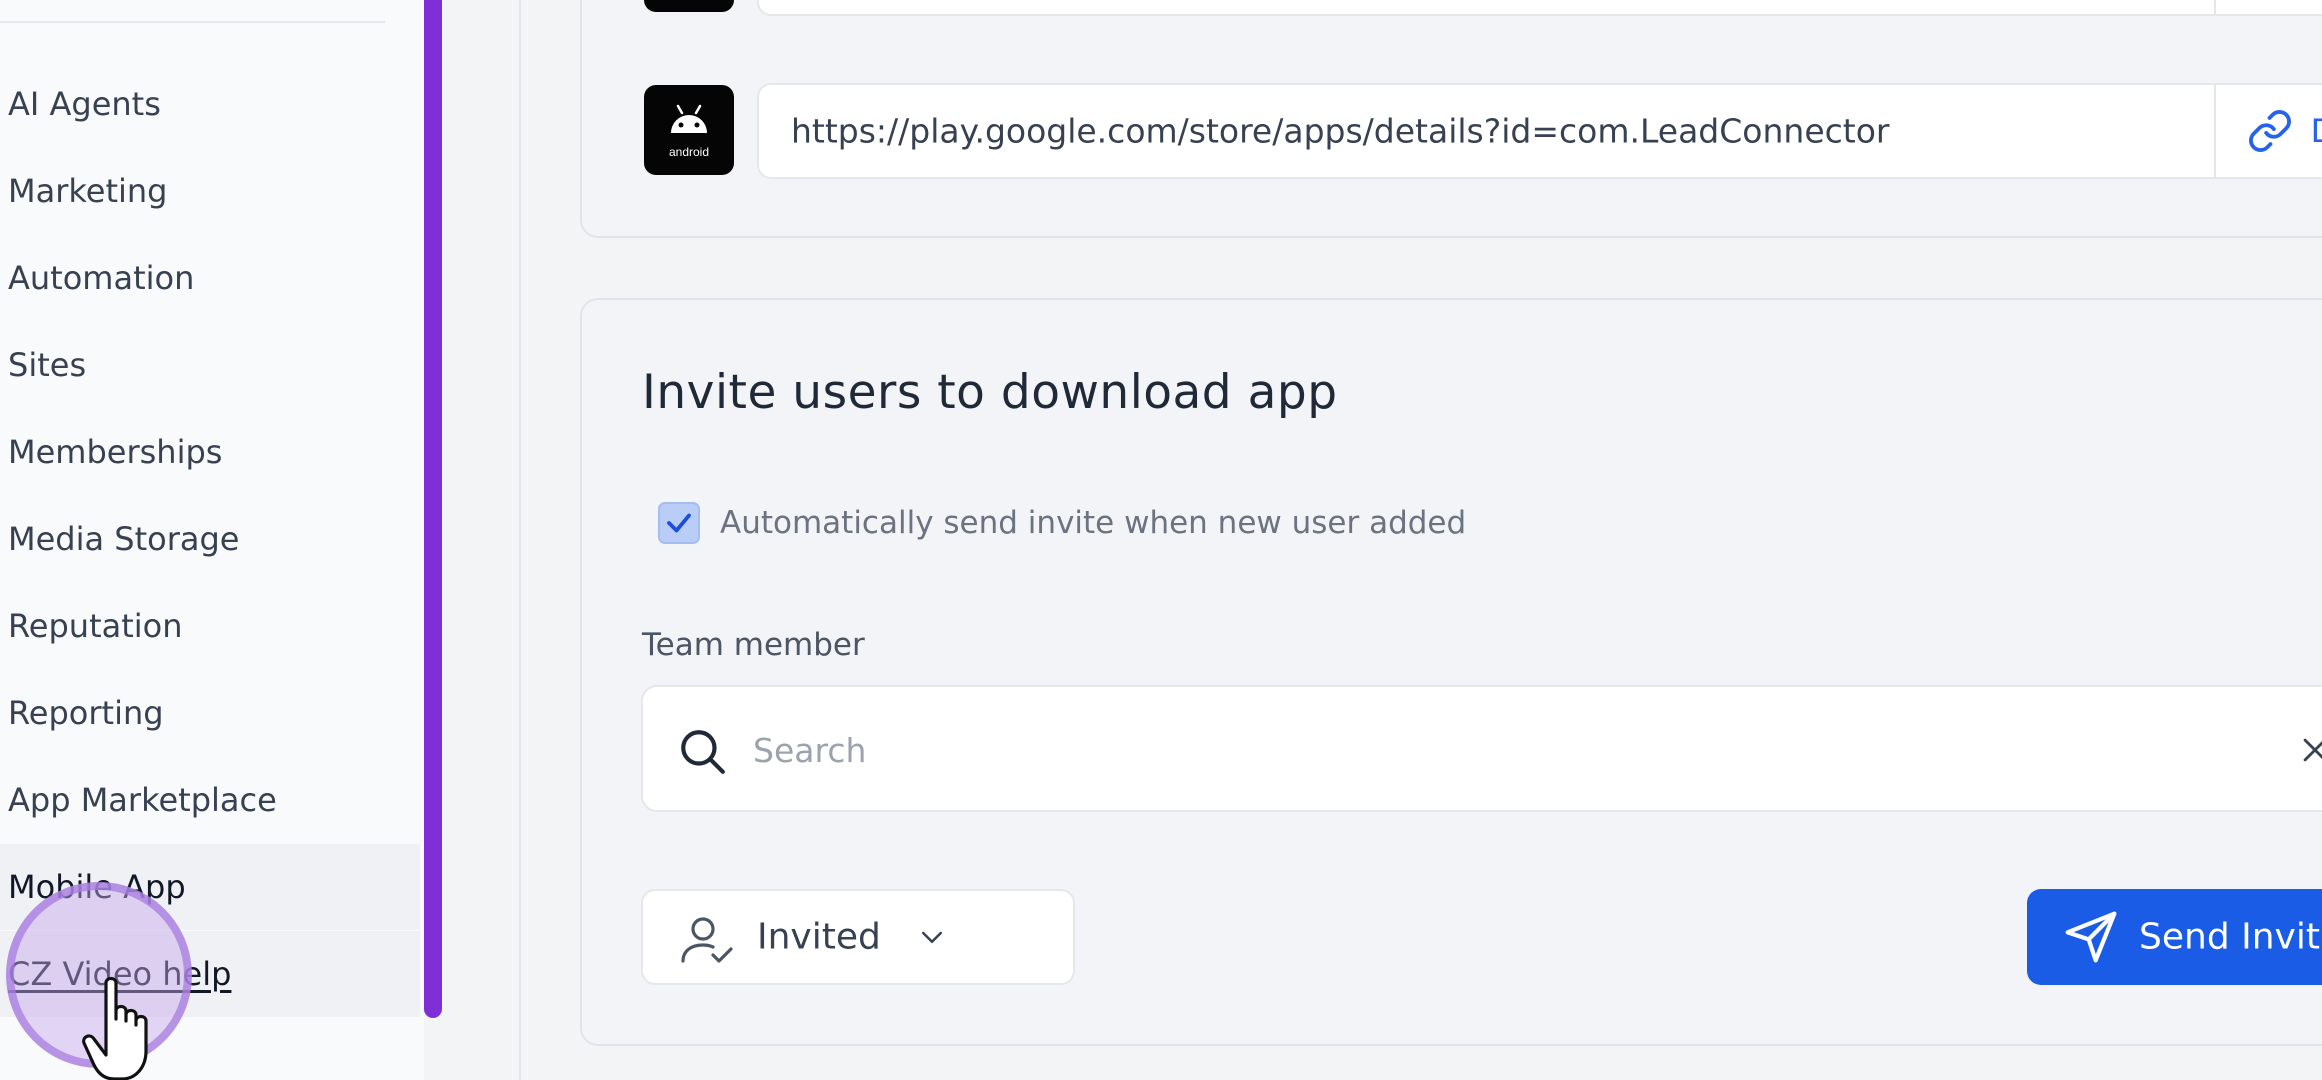 This screenshot has width=2322, height=1080. I want to click on sidebar-item-app-marketplace: App Marketplace, so click(210, 800).